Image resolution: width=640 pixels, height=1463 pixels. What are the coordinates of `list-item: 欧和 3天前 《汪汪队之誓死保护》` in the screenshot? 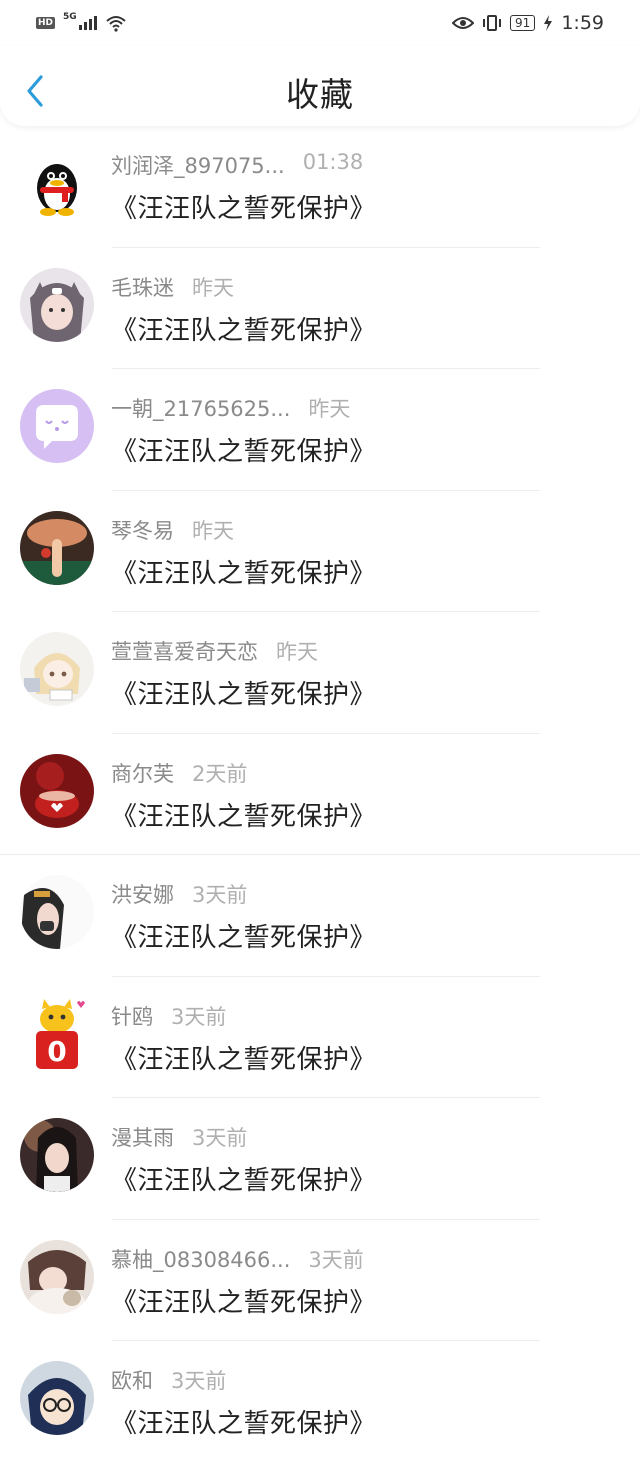 It's located at (320, 1402).